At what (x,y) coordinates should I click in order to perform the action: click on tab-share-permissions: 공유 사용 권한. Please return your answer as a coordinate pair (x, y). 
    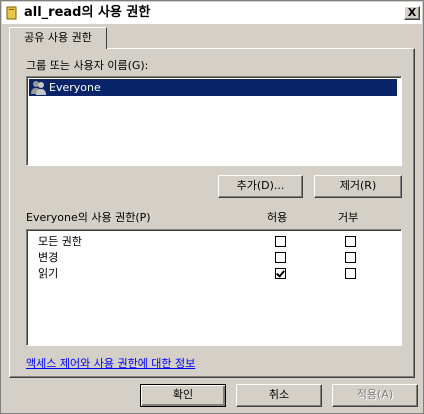
    Looking at the image, I should click on (58, 38).